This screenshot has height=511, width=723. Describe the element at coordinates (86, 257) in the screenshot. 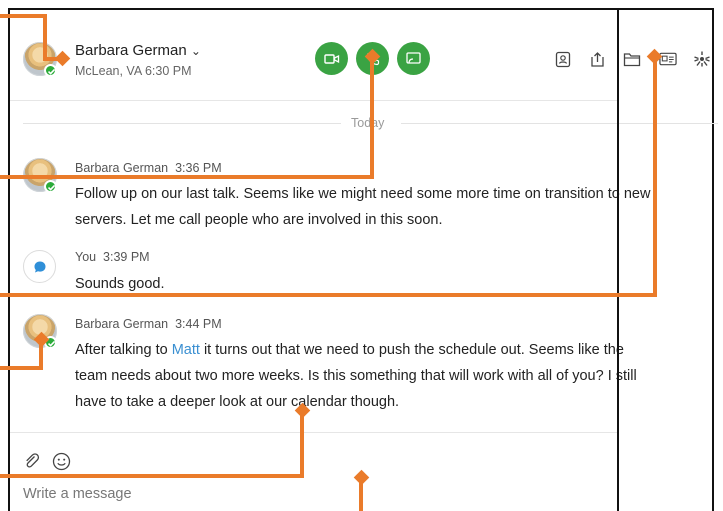

I see `sender-name: You` at that location.